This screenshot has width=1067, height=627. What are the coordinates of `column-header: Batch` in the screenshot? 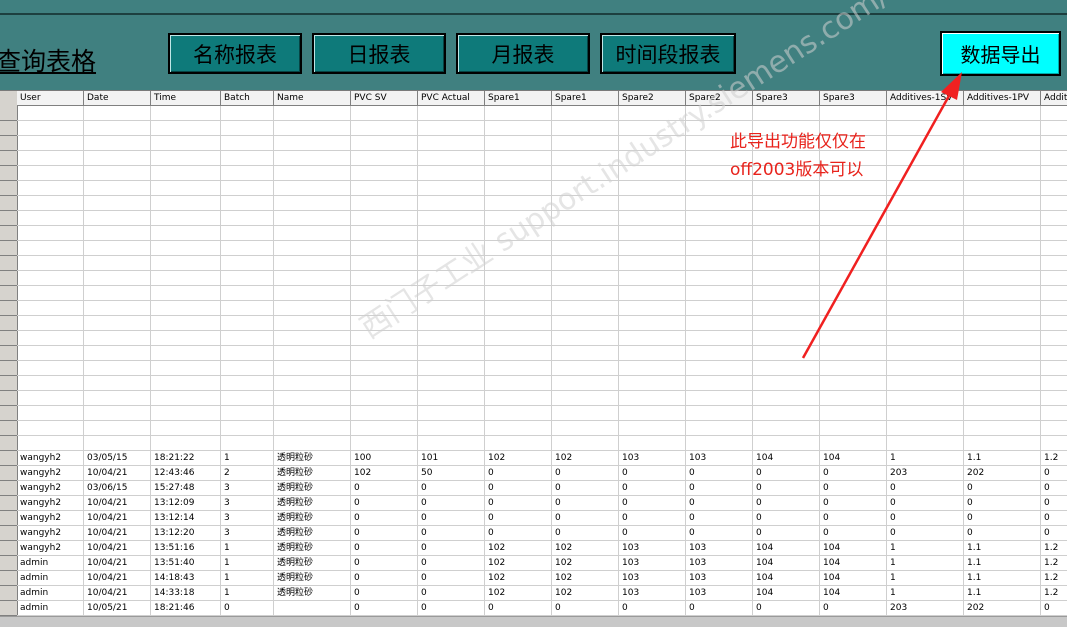 It's located at (247, 98).